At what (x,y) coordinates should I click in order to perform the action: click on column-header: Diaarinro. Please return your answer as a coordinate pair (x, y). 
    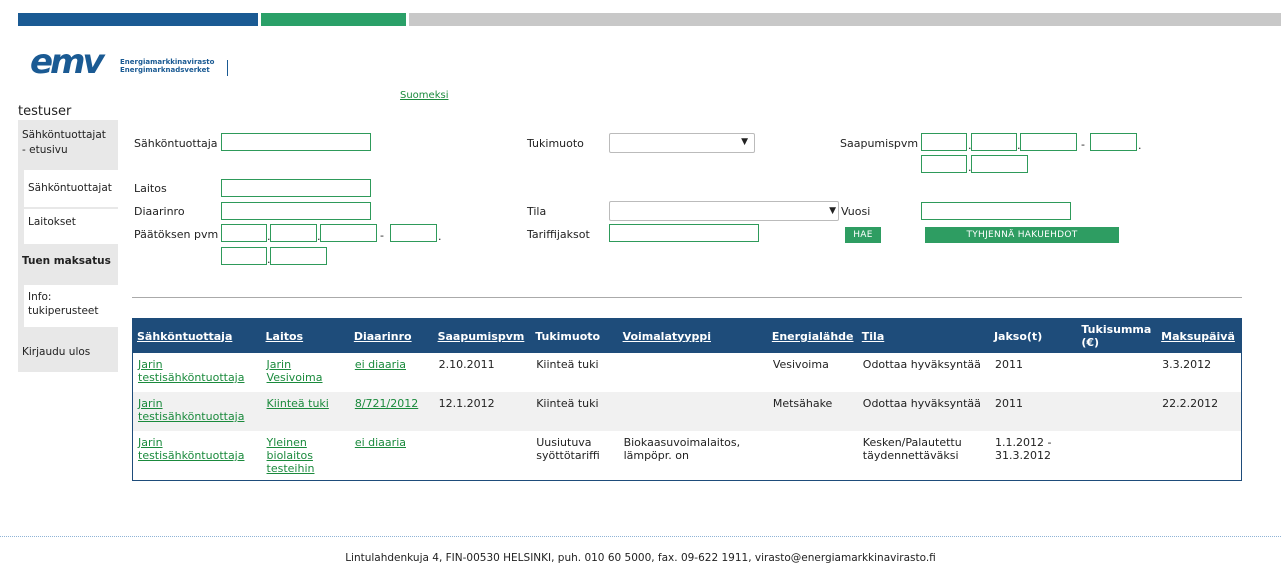
    Looking at the image, I should click on (391, 335).